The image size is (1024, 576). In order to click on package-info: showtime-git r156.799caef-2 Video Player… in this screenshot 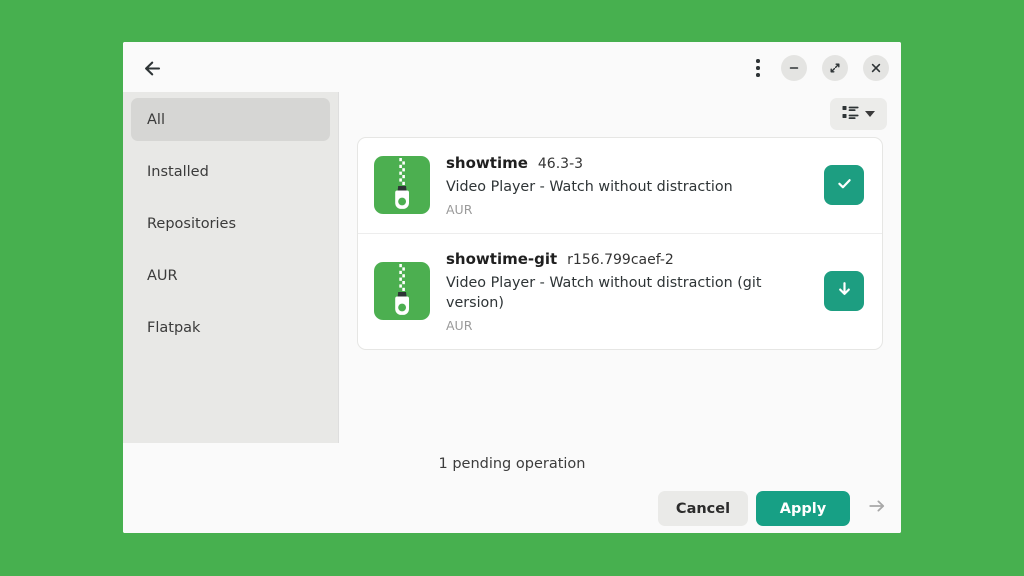, I will do `click(627, 291)`.